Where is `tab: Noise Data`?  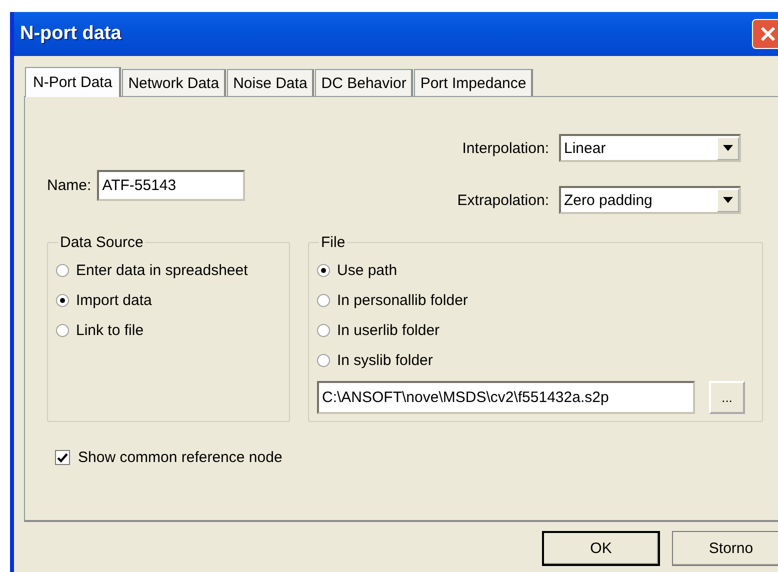
tab: Noise Data is located at coordinates (270, 82).